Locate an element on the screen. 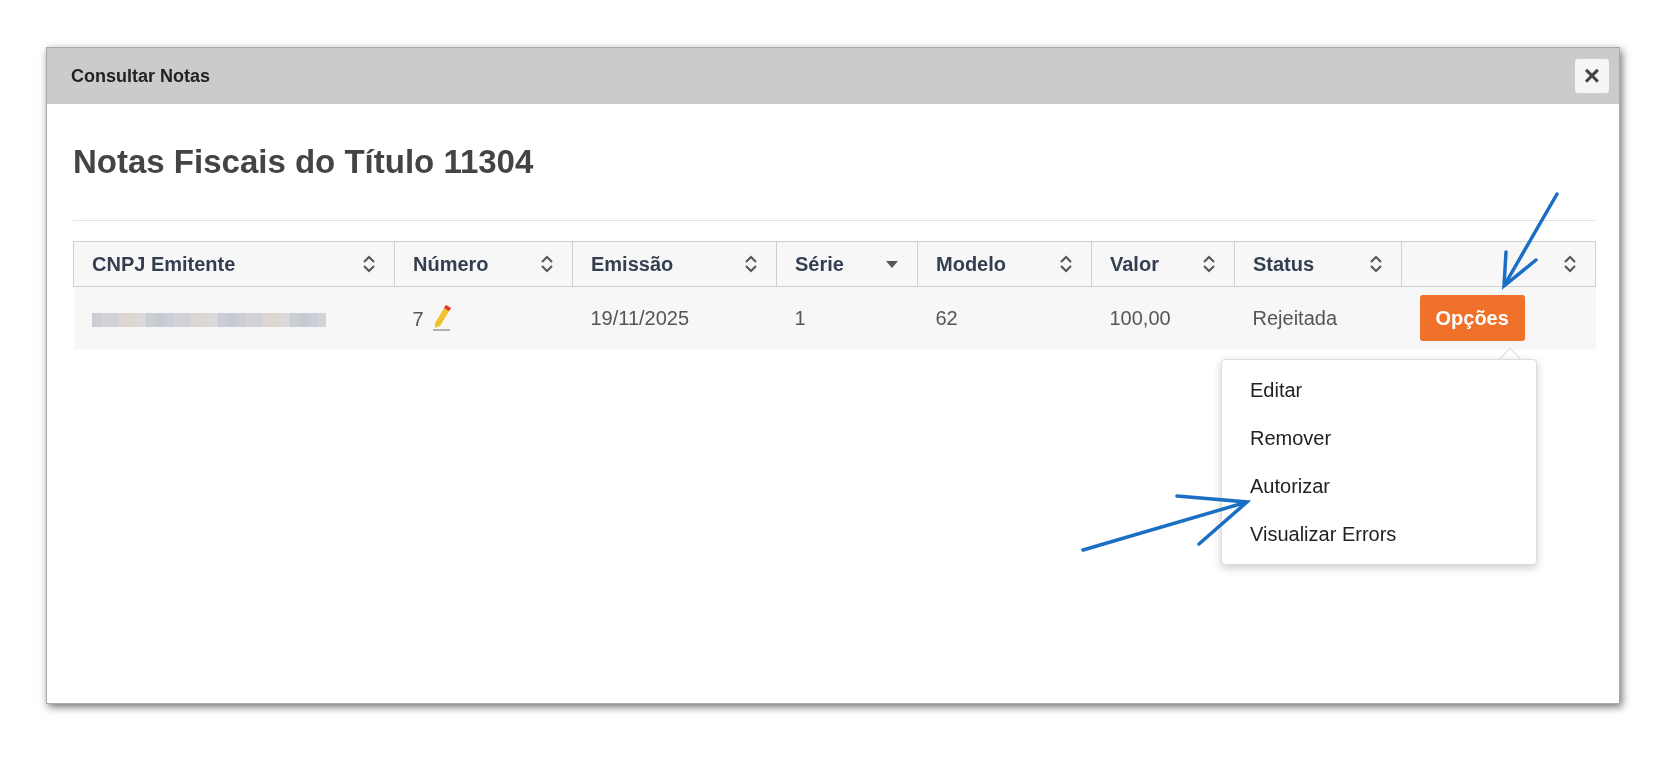 This screenshot has height=764, width=1680. table-cell: 19/11/2025 is located at coordinates (640, 318).